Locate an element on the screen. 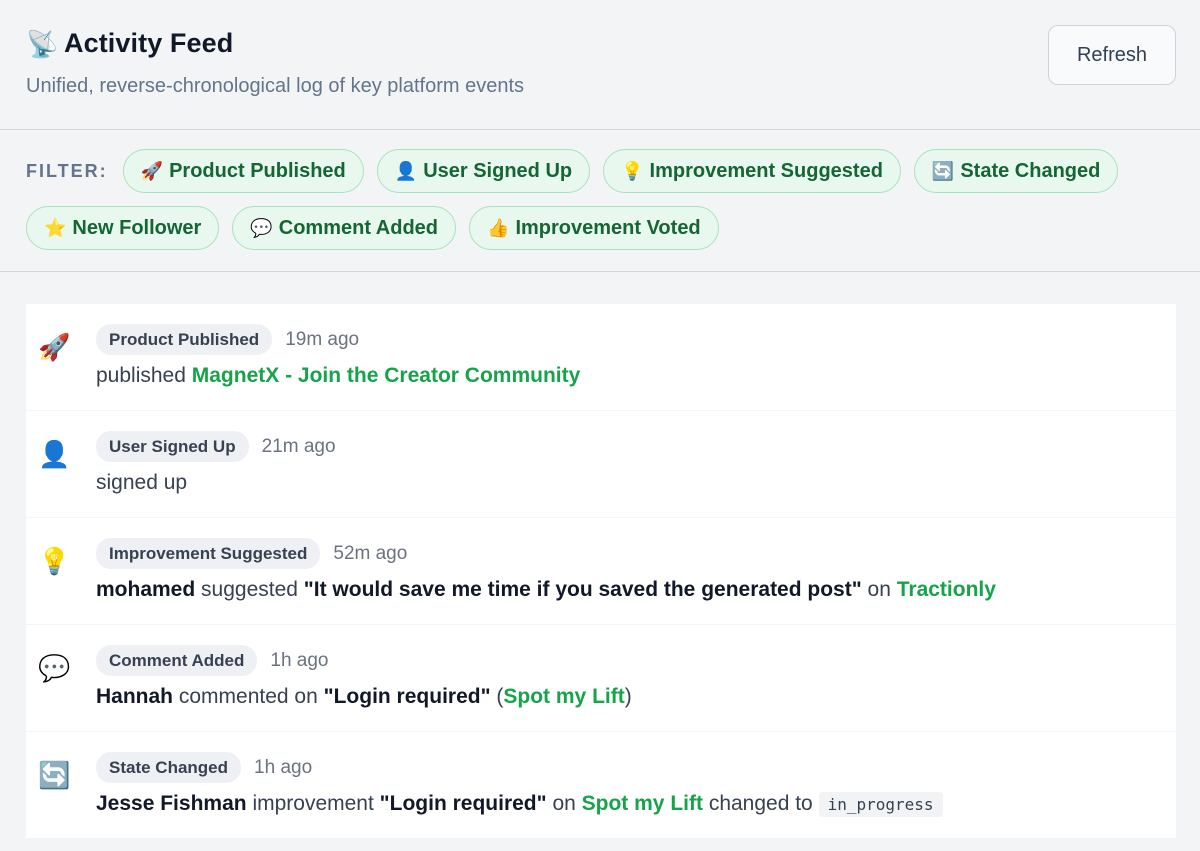  filter-chip-label: Improvement Suggested is located at coordinates (766, 170).